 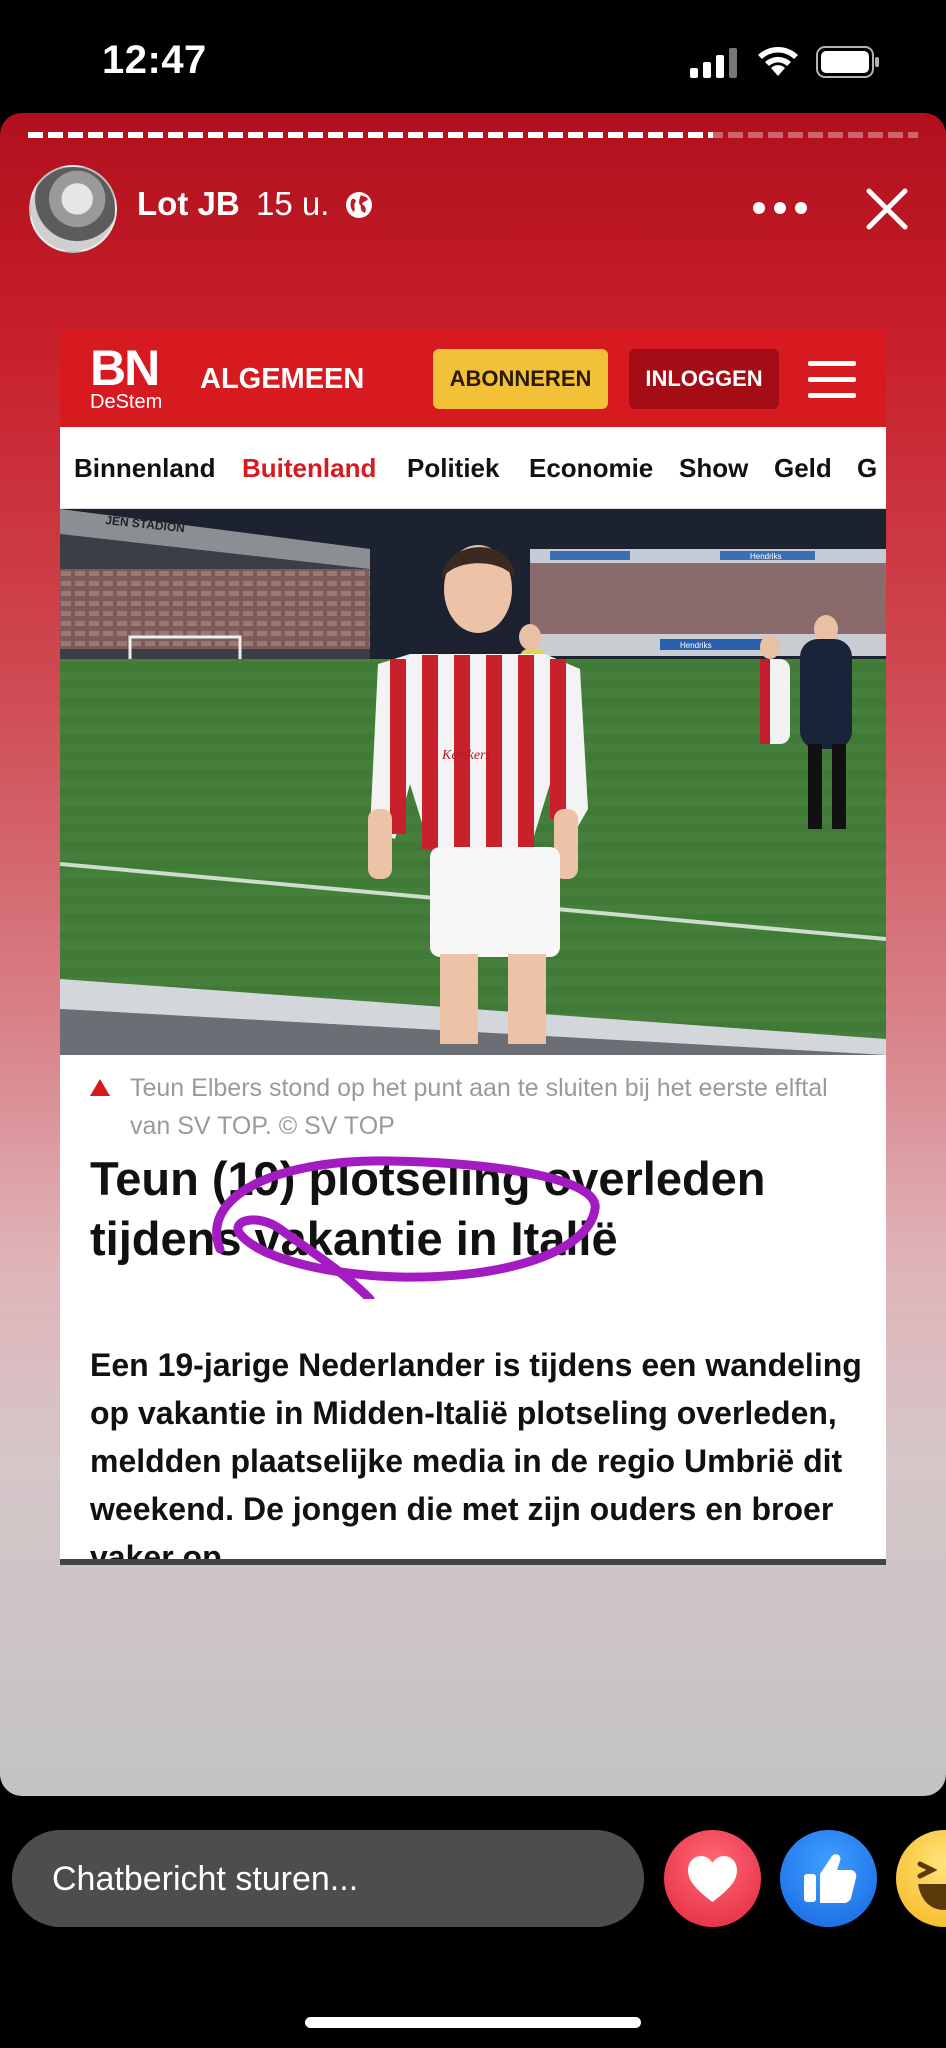 I want to click on nav-item-buitenland: Buitenland, so click(x=309, y=468).